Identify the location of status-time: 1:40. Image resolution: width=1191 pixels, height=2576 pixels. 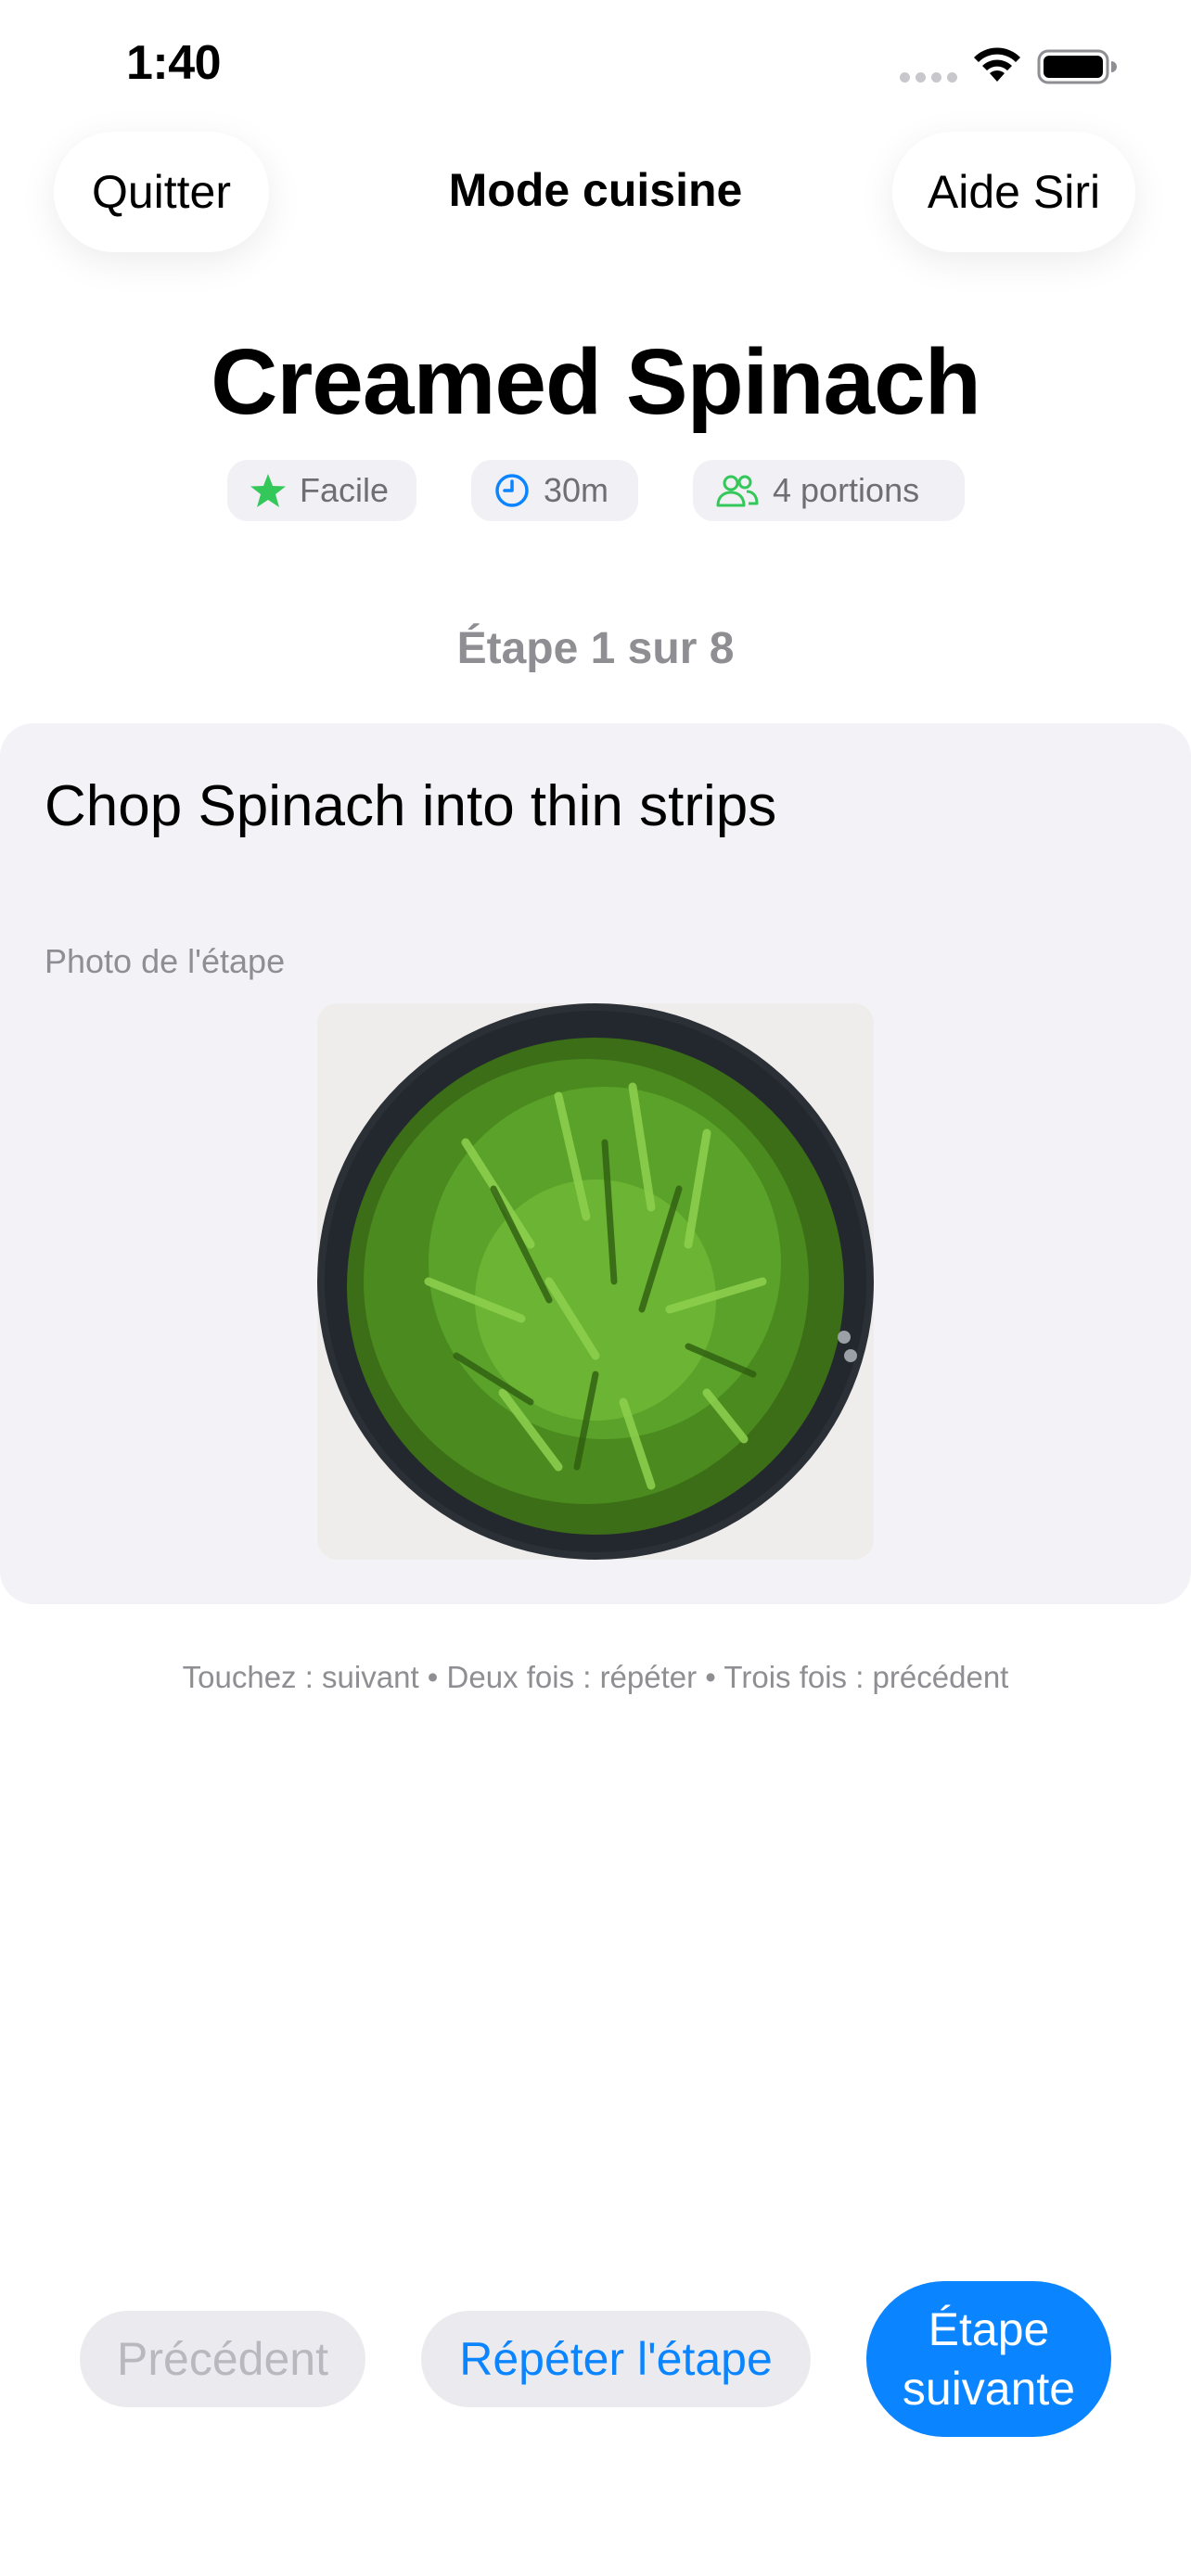
(174, 63).